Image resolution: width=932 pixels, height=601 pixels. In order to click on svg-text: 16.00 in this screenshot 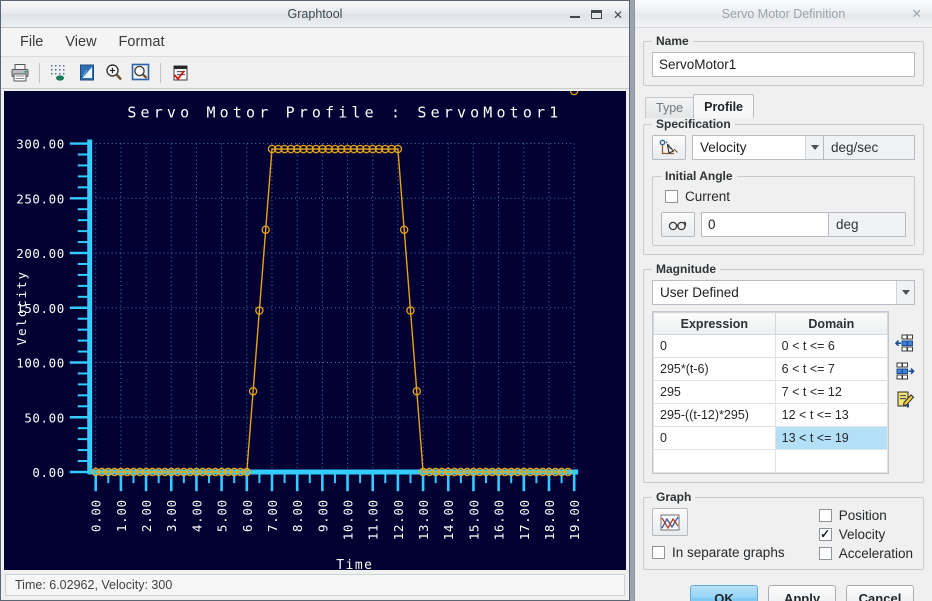, I will do `click(499, 519)`.